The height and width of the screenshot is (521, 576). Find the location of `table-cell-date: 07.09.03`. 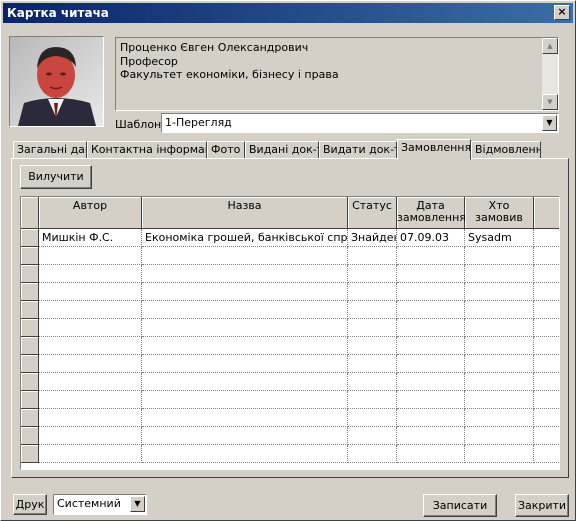

table-cell-date: 07.09.03 is located at coordinates (431, 238).